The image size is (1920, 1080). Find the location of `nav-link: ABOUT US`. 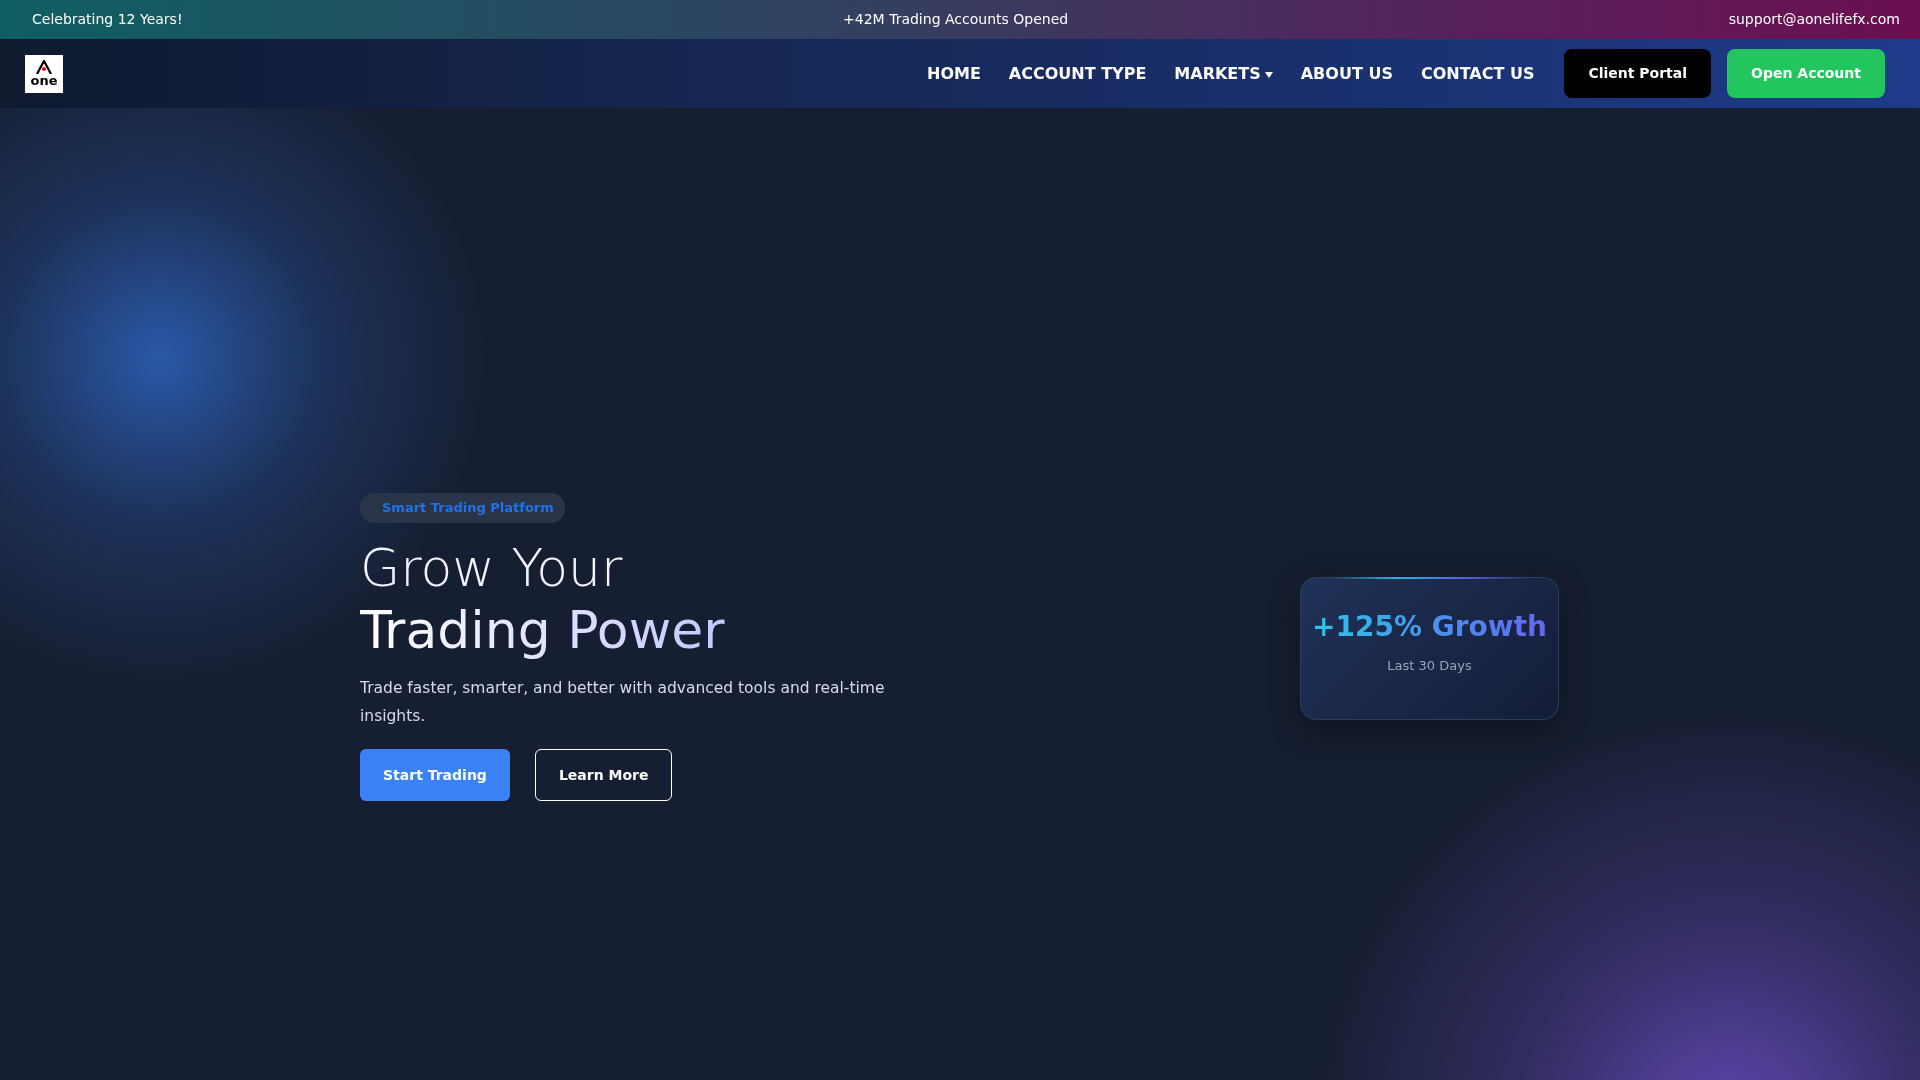

nav-link: ABOUT US is located at coordinates (1346, 73).